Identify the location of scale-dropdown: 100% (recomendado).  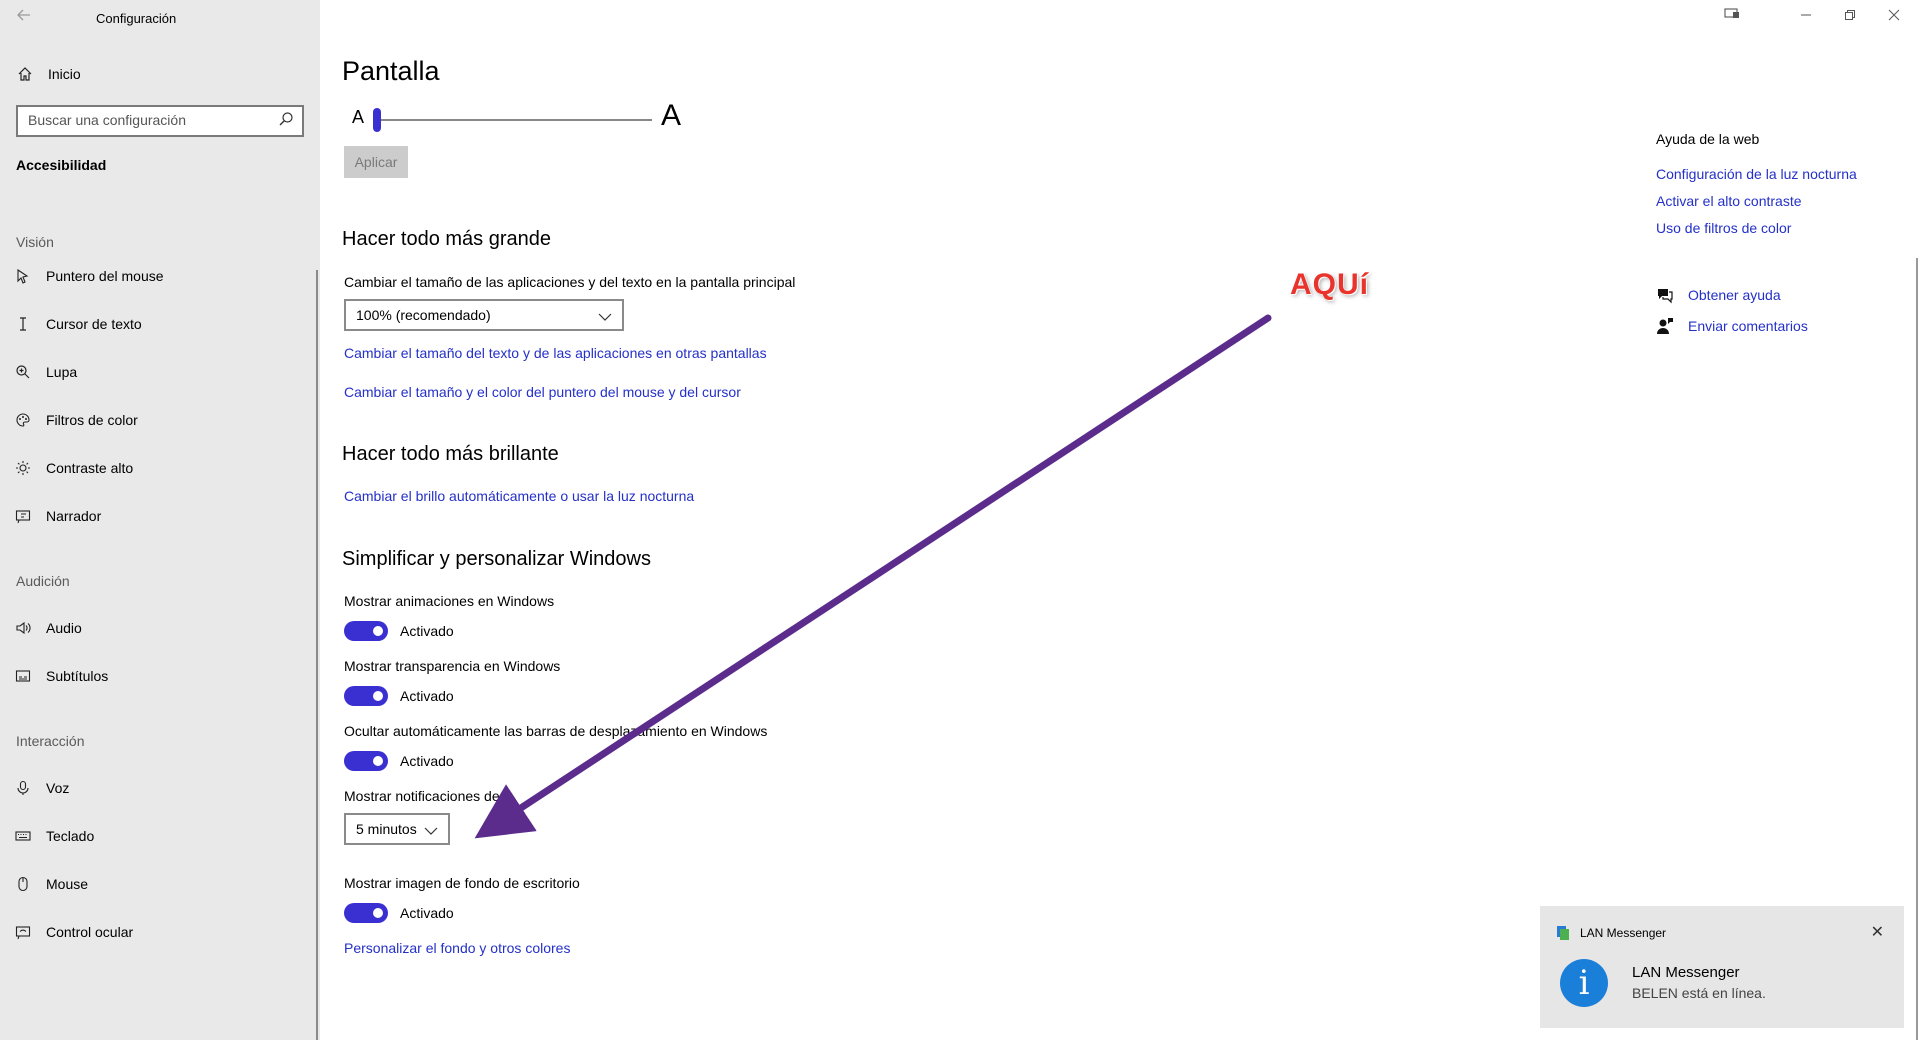
(484, 315).